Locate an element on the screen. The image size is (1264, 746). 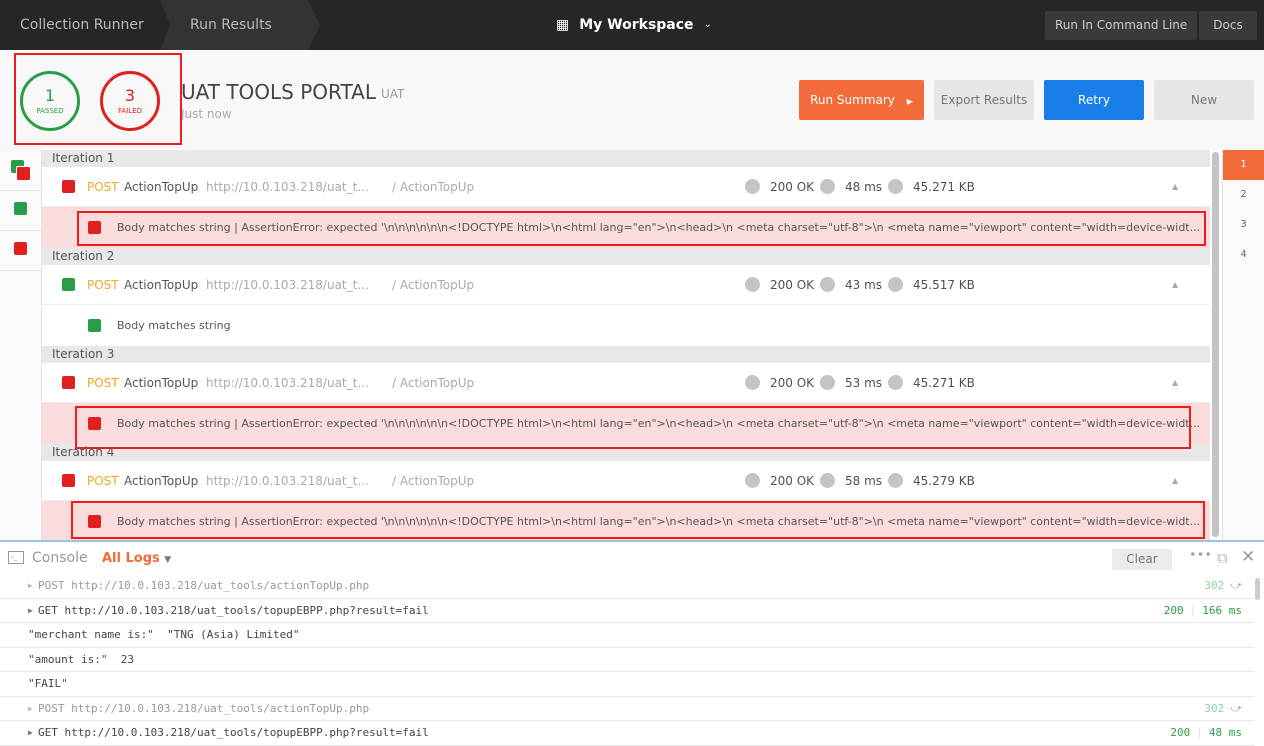
run-in-command-line-button: Run In Command Line is located at coordinates (1121, 25).